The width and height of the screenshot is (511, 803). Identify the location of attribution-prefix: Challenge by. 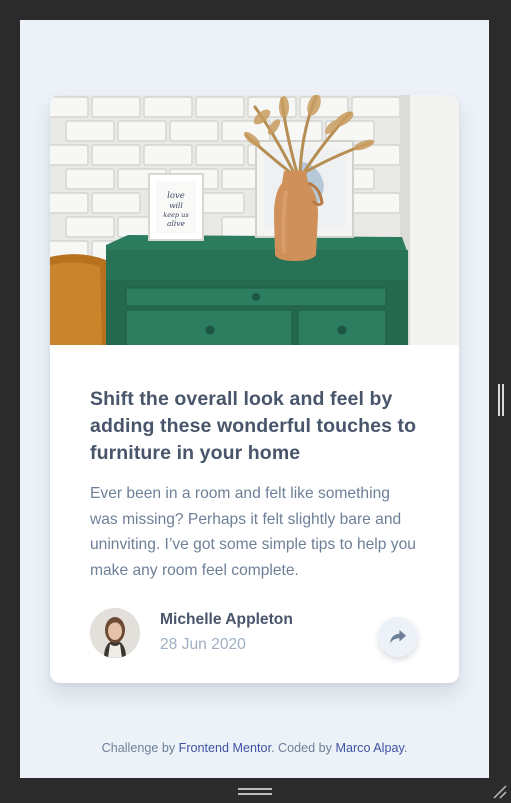
(140, 748).